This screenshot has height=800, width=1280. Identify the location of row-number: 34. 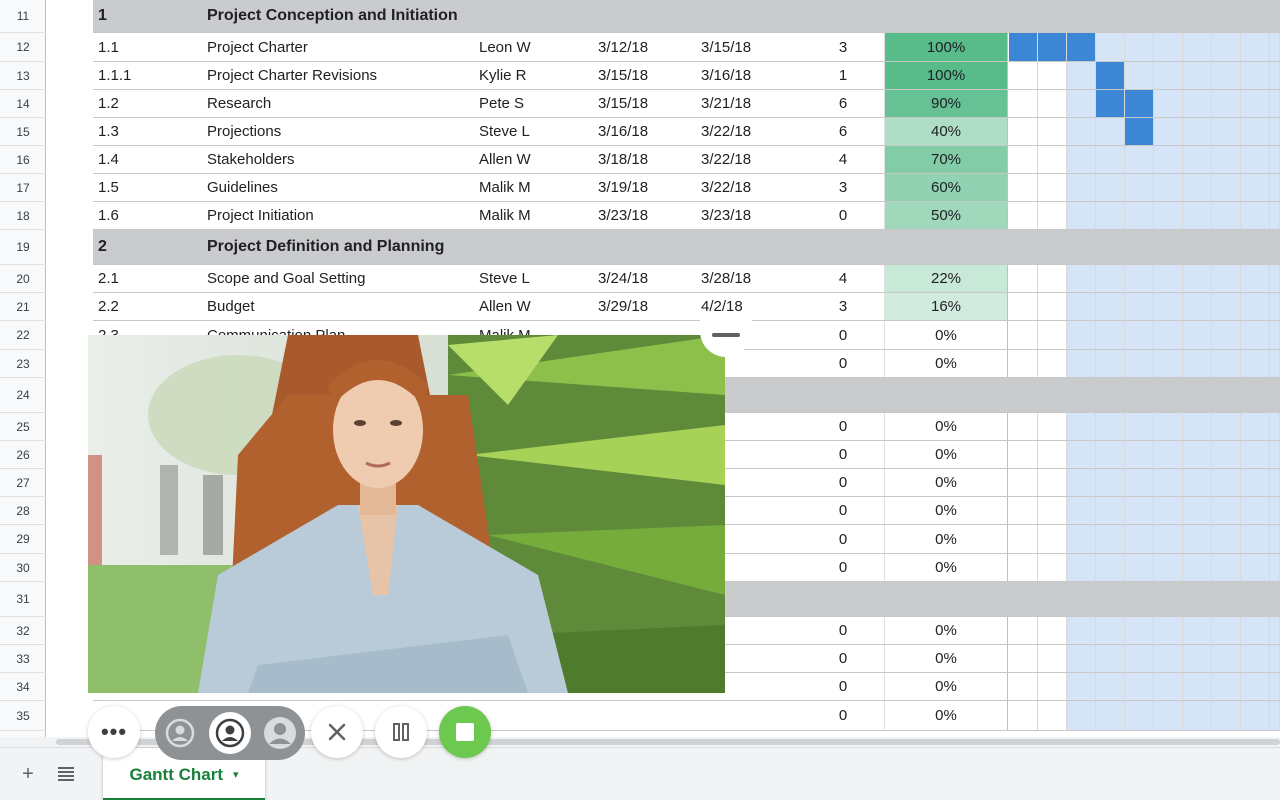
(23, 687).